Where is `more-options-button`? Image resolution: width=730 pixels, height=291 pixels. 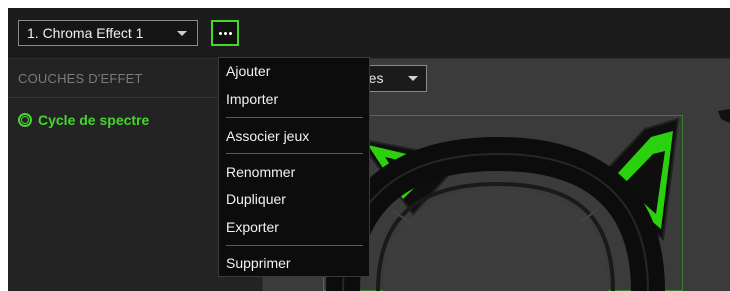 more-options-button is located at coordinates (225, 33).